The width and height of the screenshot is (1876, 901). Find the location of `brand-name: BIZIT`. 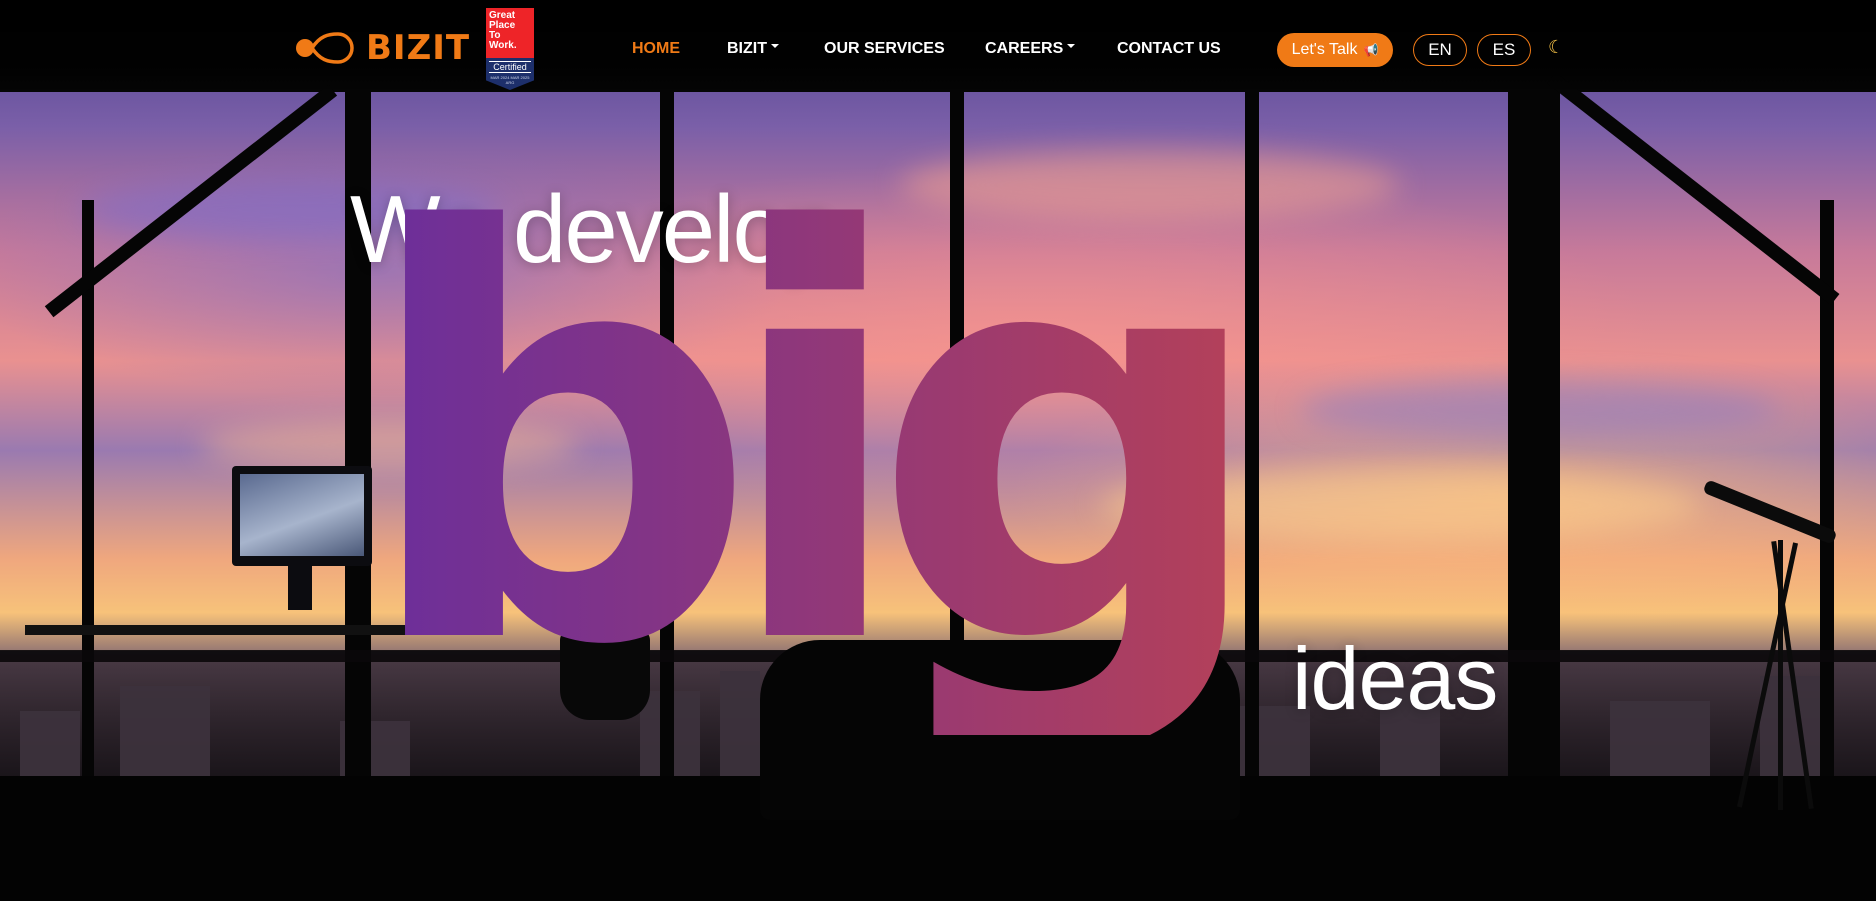

brand-name: BIZIT is located at coordinates (418, 48).